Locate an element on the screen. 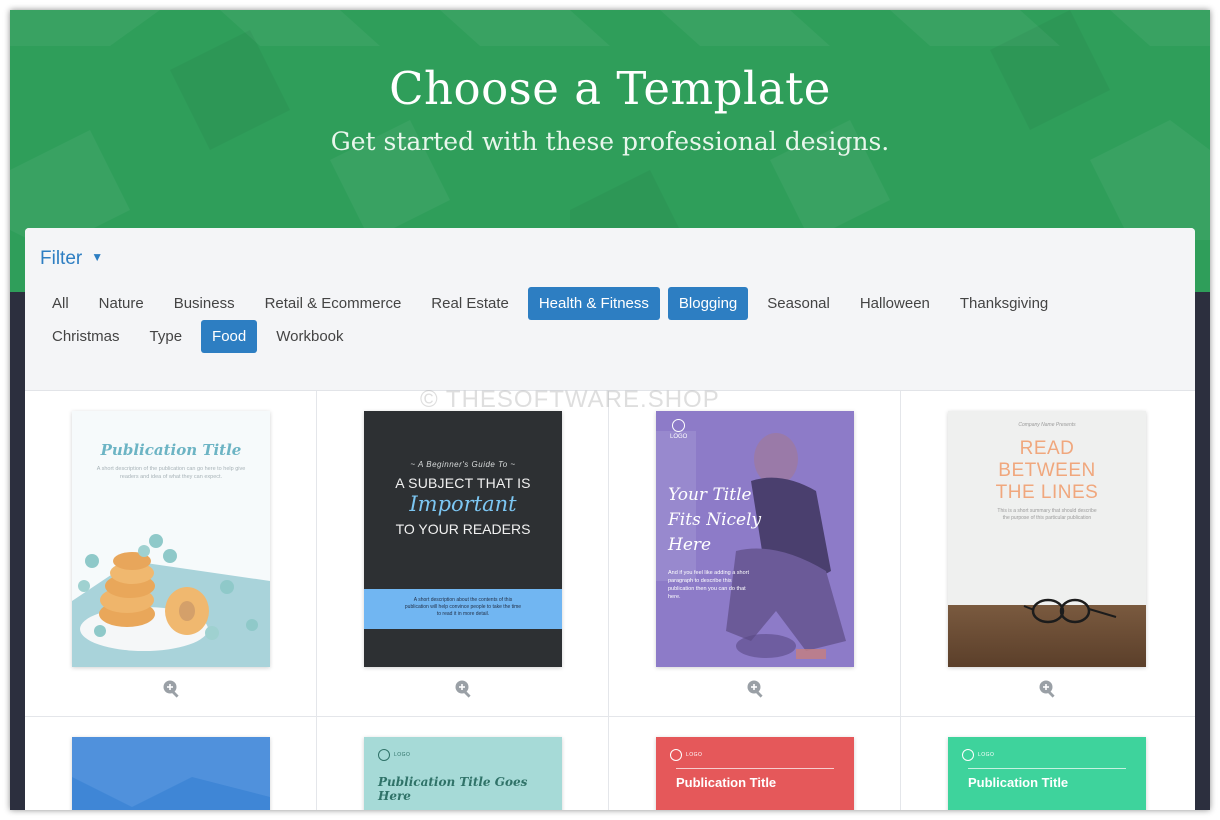  title-line: Fits Nicely is located at coordinates (715, 520).